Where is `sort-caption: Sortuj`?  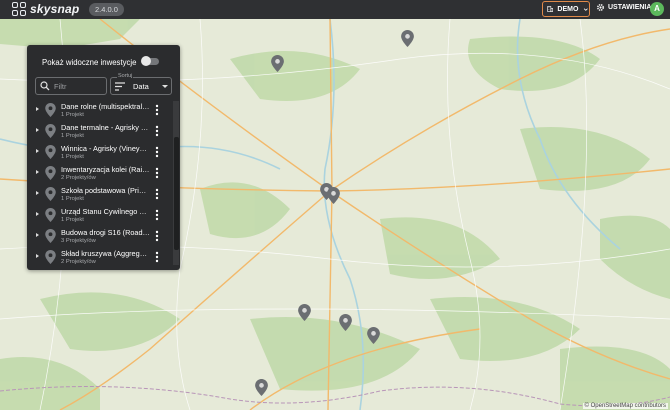
sort-caption: Sortuj is located at coordinates (125, 76).